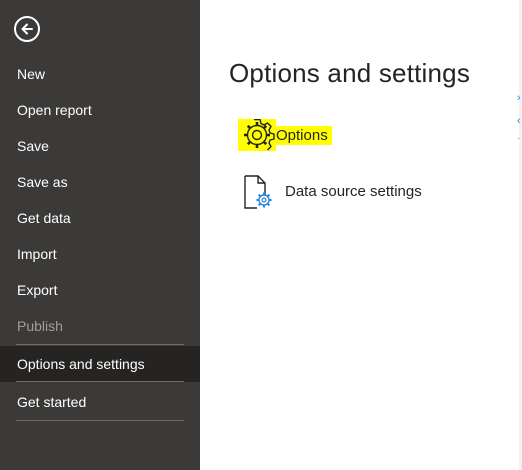  I want to click on options-label: Options, so click(304, 135).